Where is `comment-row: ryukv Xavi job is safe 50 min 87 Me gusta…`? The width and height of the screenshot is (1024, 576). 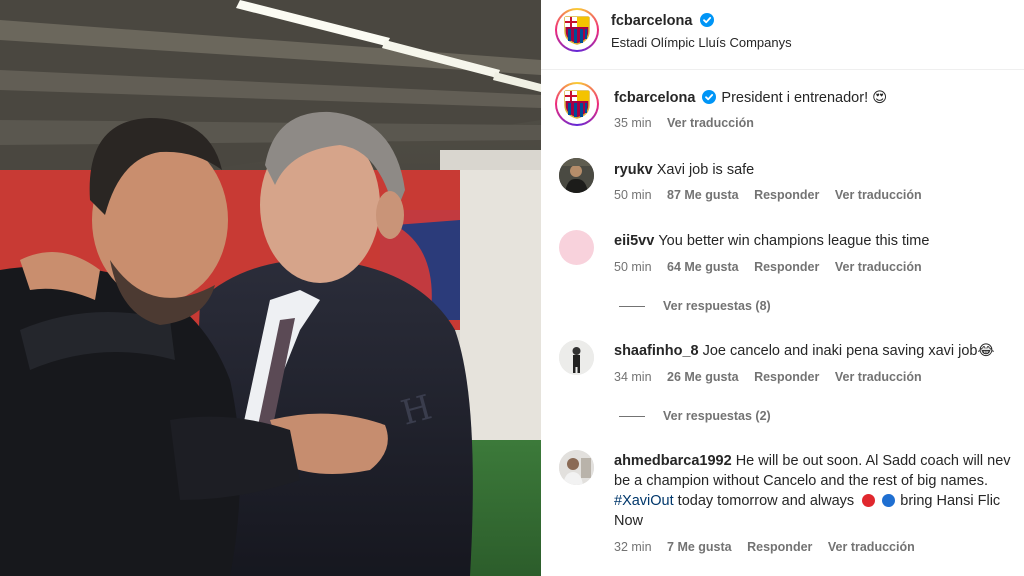
comment-row: ryukv Xavi job is safe 50 min 87 Me gusta… is located at coordinates (782, 183).